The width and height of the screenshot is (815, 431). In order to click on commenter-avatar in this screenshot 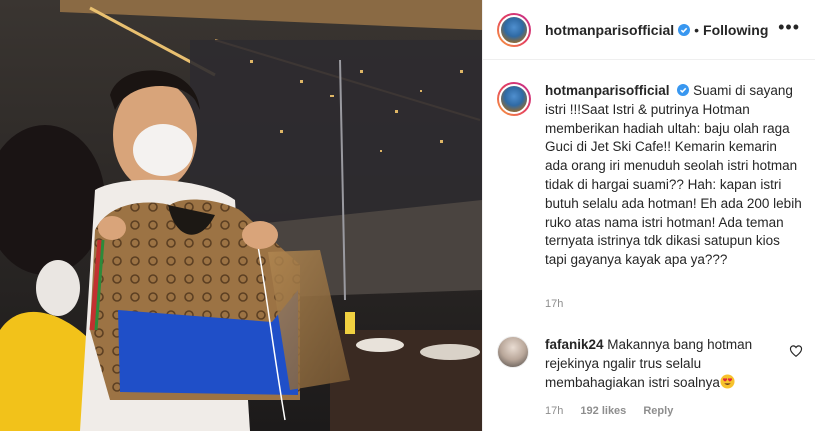, I will do `click(513, 352)`.